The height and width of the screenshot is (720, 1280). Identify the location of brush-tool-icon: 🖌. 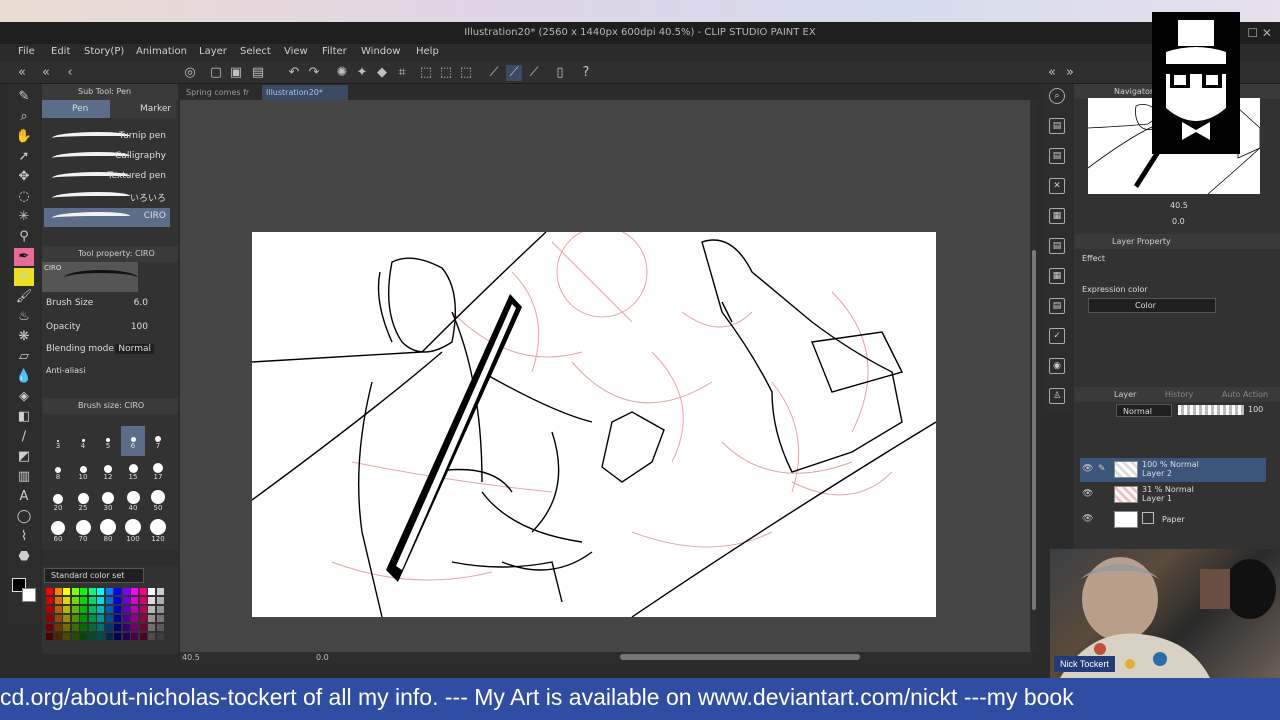
(24, 297).